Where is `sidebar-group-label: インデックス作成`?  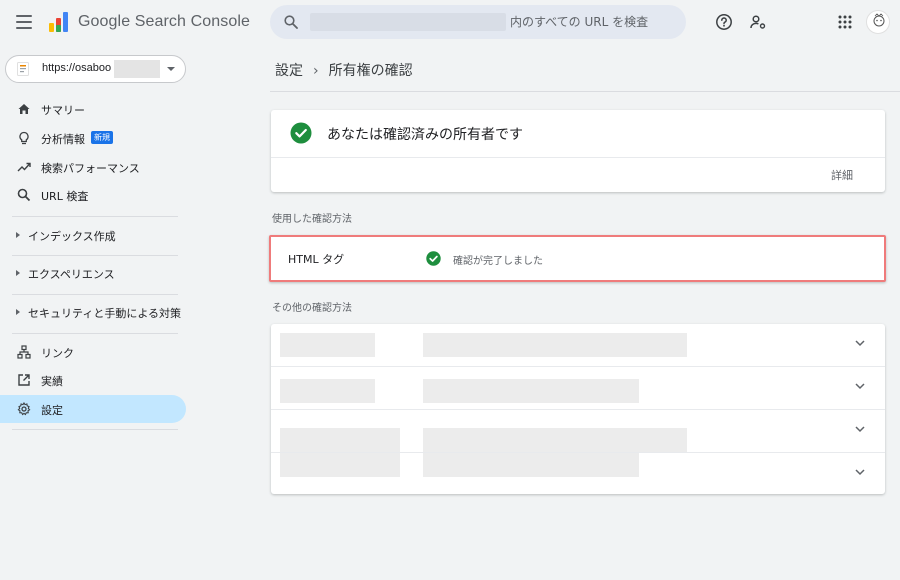 sidebar-group-label: インデックス作成 is located at coordinates (72, 236).